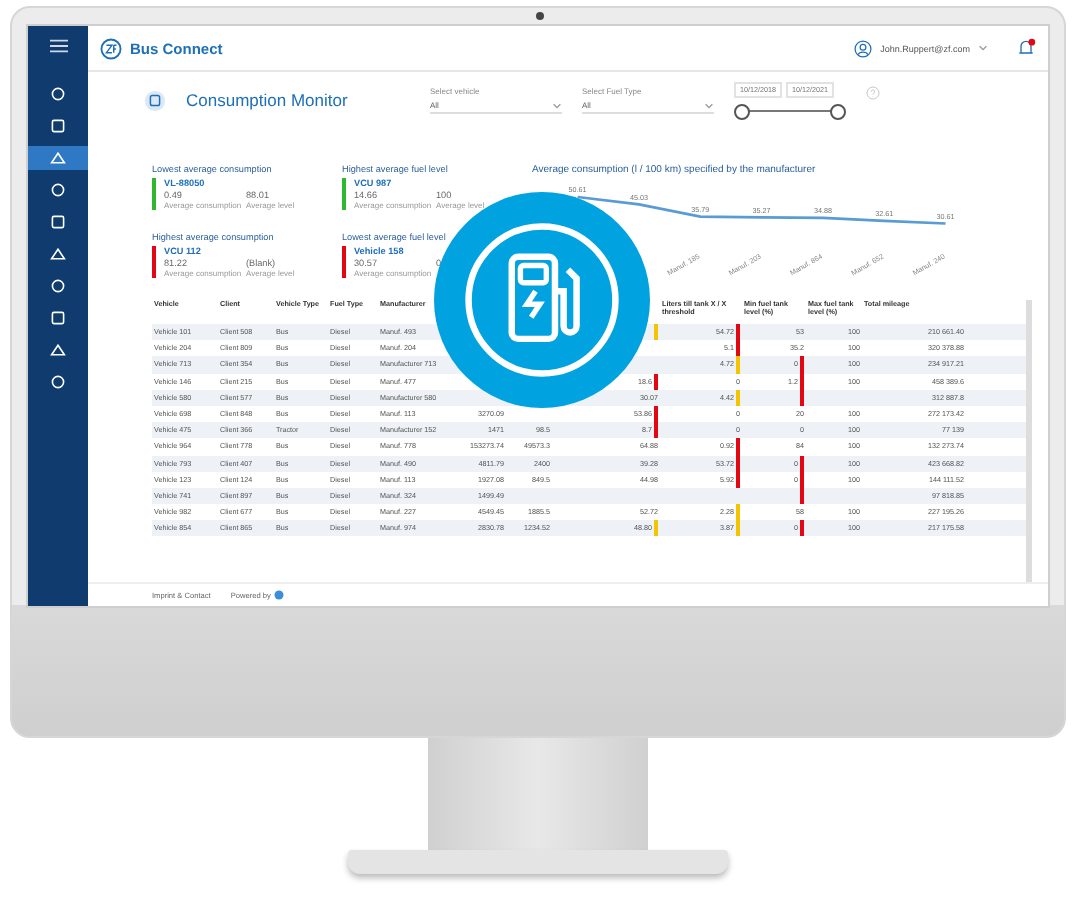  I want to click on page-title: Consumption Monitor, so click(268, 100).